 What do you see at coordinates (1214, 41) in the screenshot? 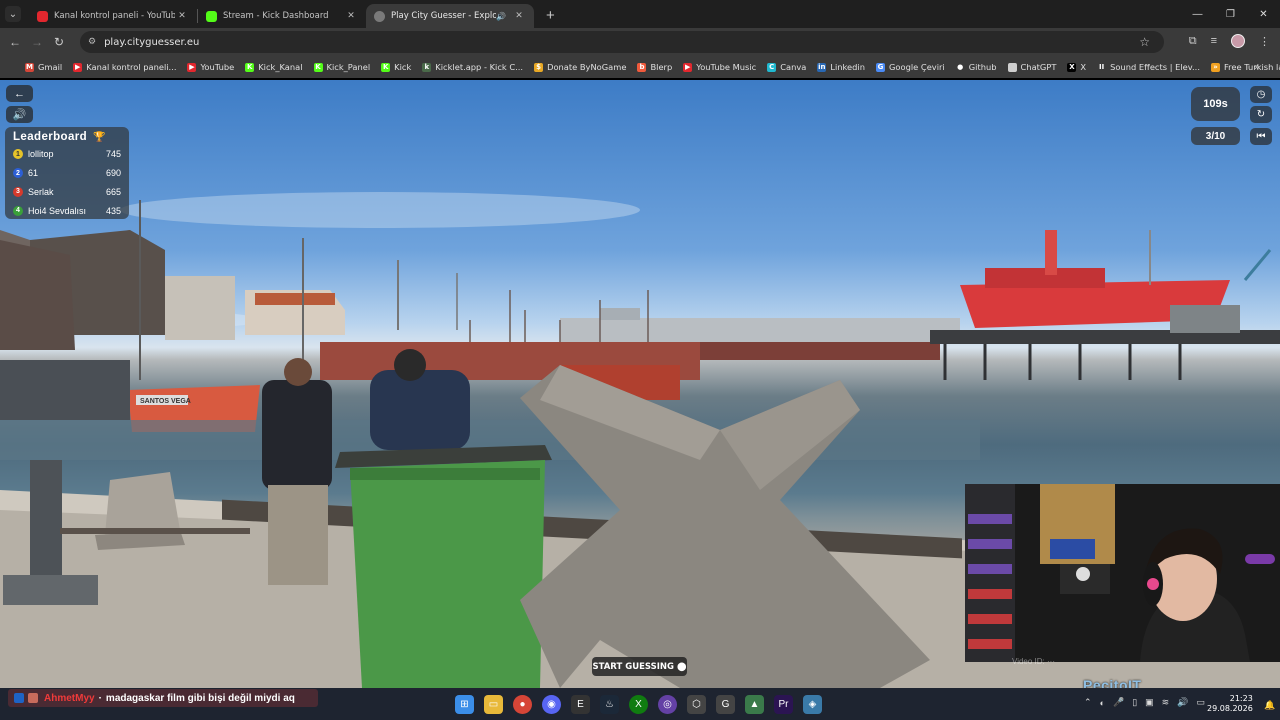
I see `media-control-icon: ≡` at bounding box center [1214, 41].